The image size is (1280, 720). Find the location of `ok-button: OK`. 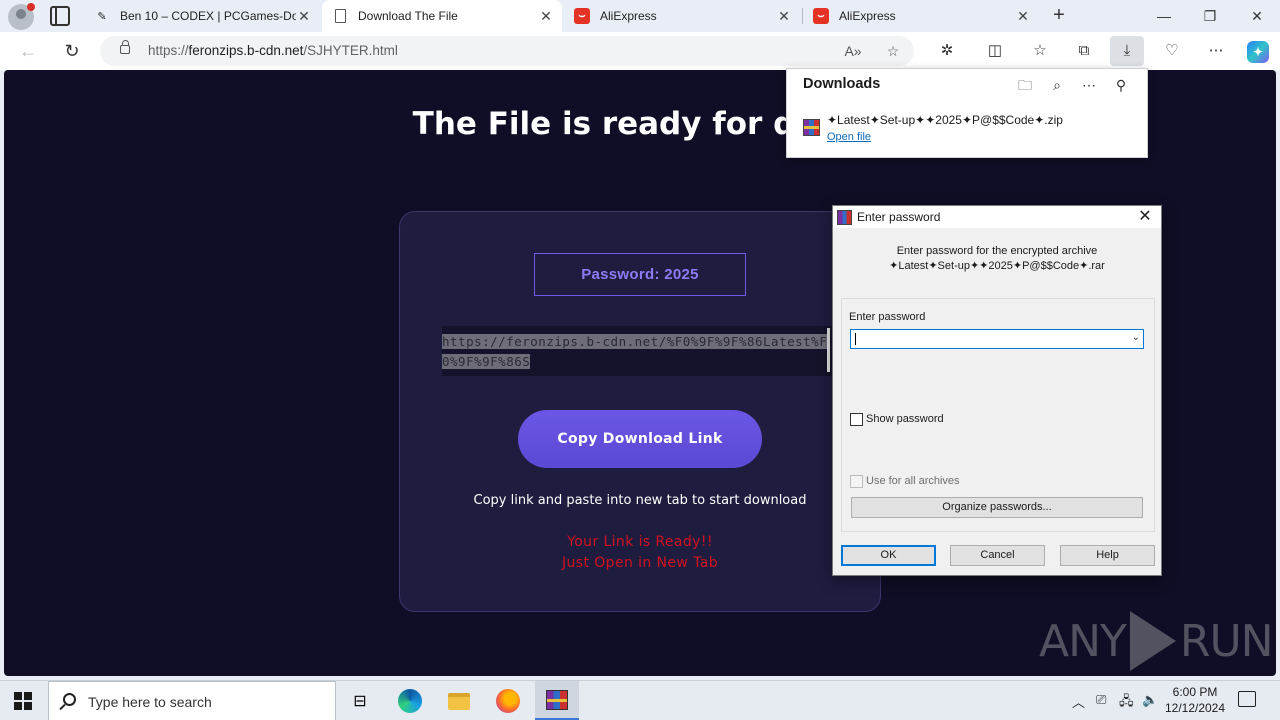

ok-button: OK is located at coordinates (888, 555).